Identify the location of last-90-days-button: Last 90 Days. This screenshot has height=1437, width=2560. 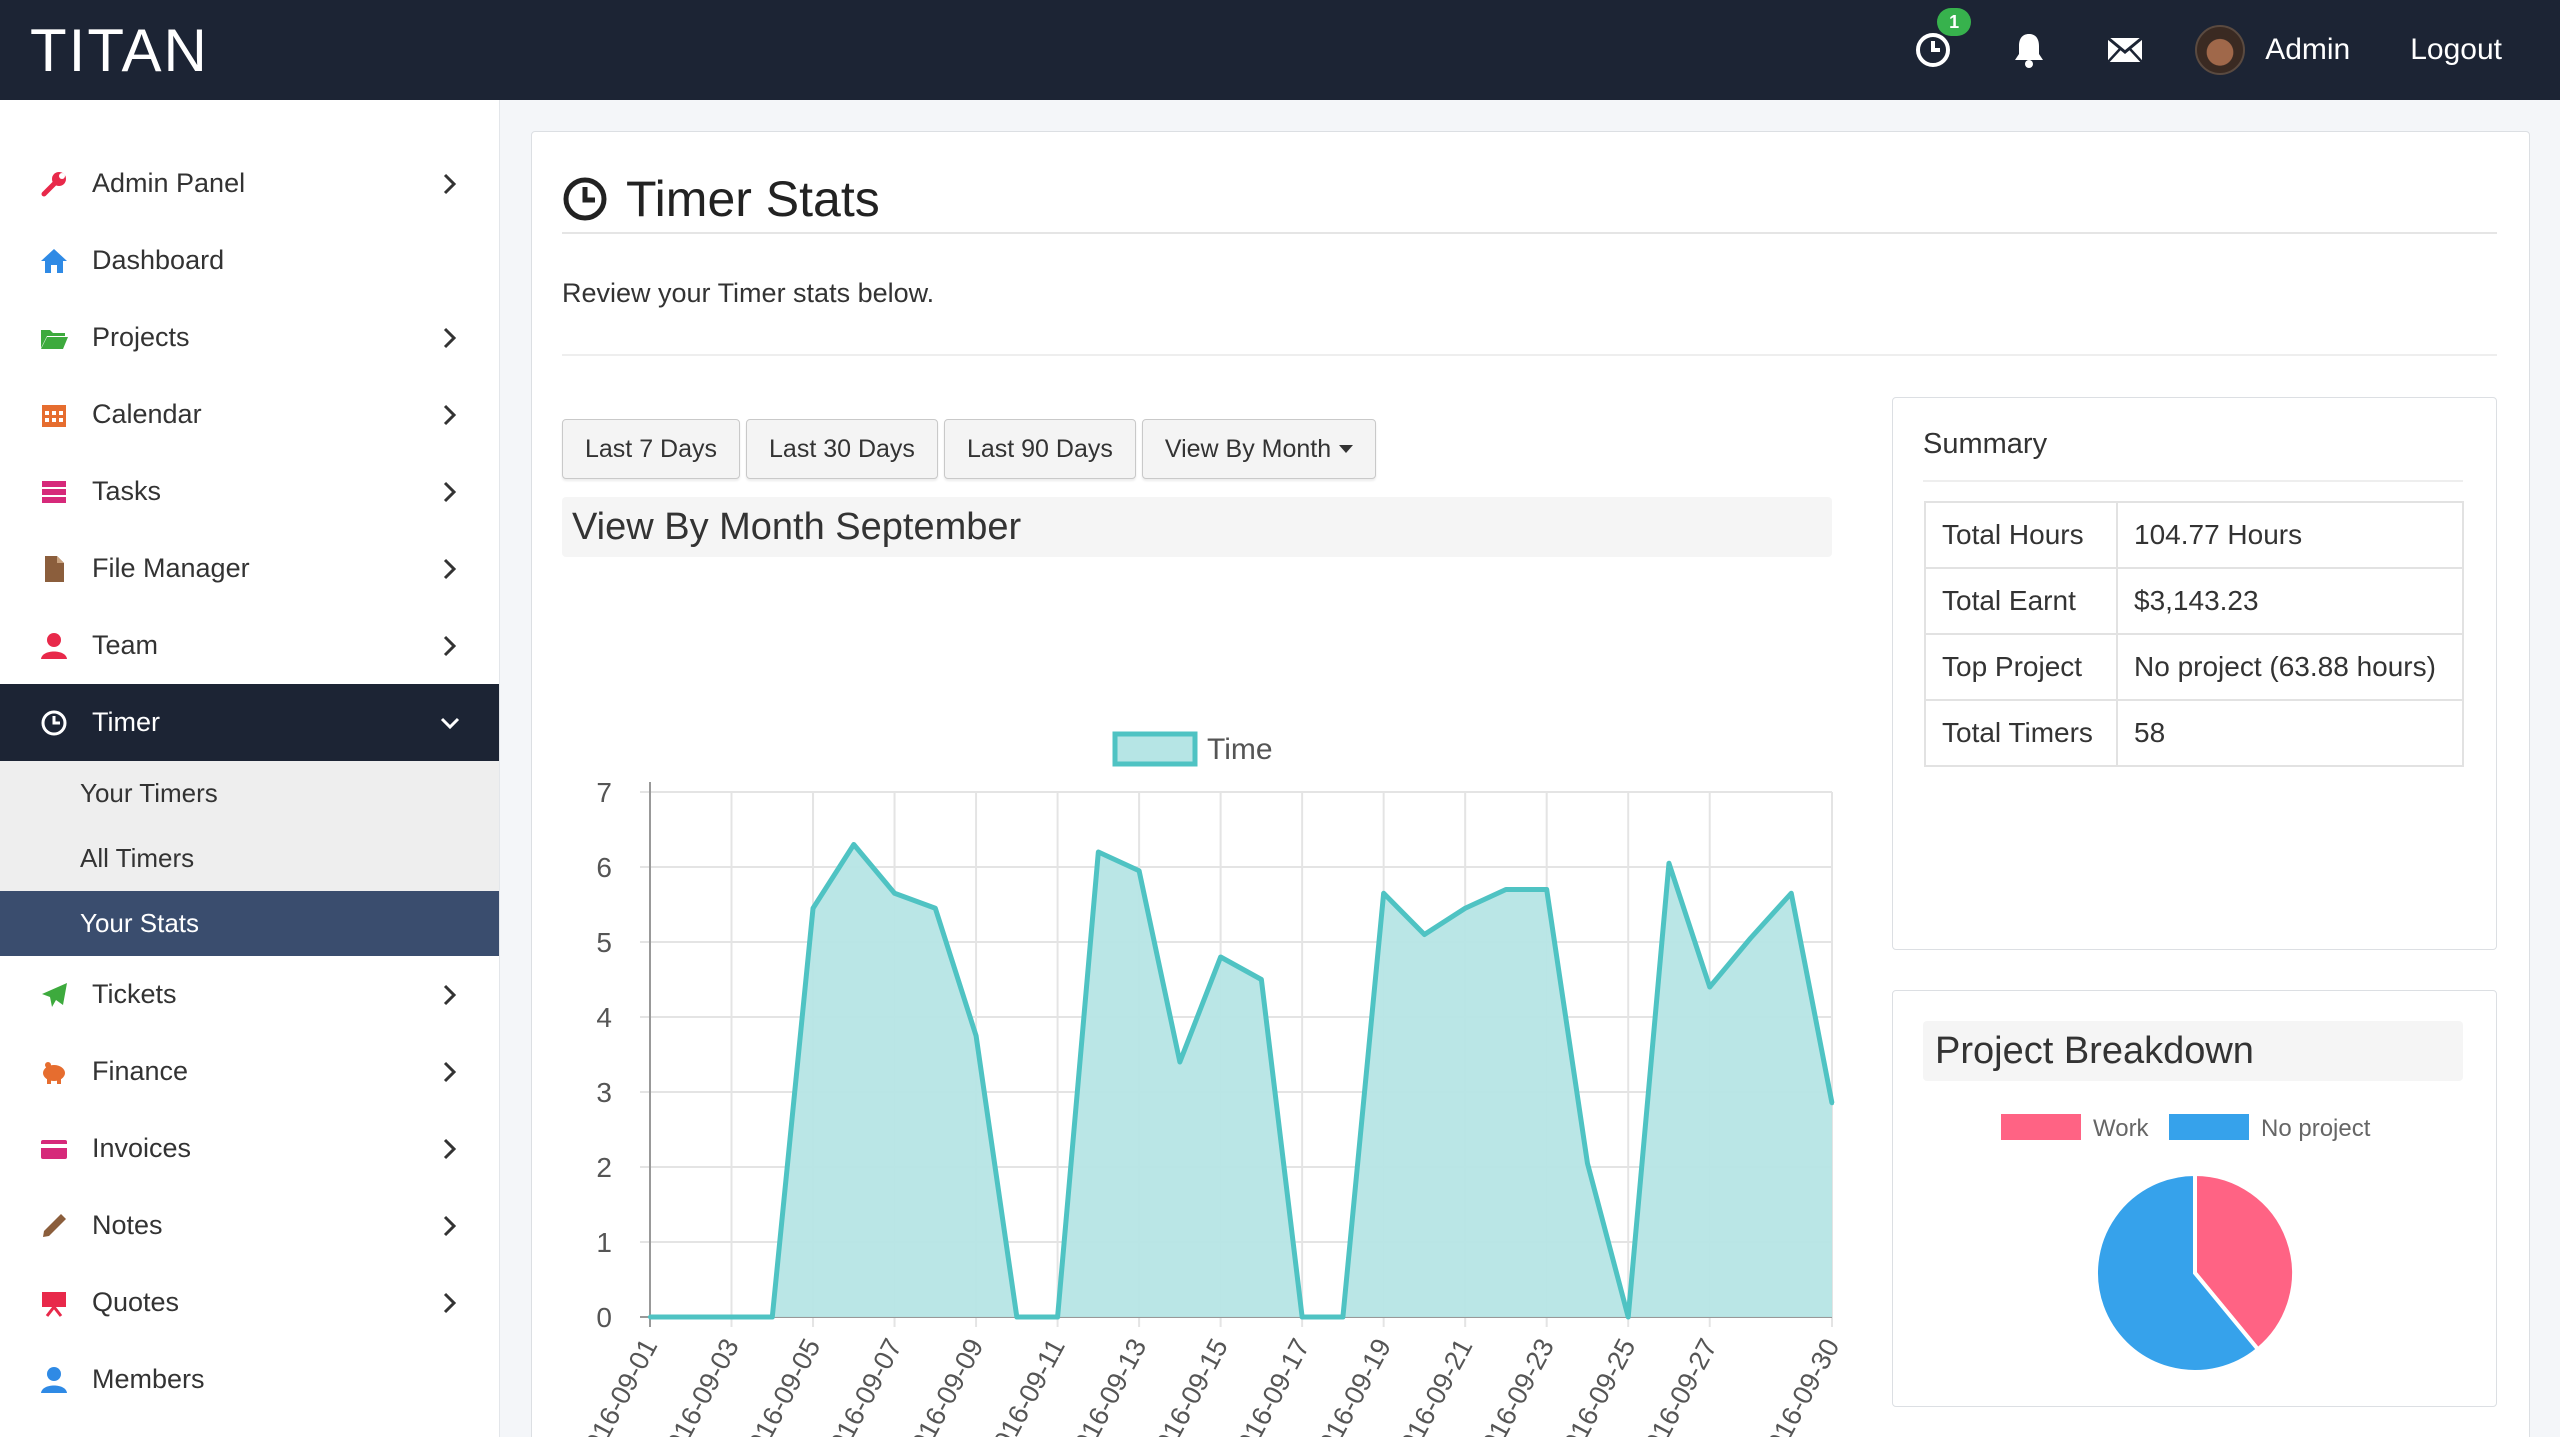
(1039, 449).